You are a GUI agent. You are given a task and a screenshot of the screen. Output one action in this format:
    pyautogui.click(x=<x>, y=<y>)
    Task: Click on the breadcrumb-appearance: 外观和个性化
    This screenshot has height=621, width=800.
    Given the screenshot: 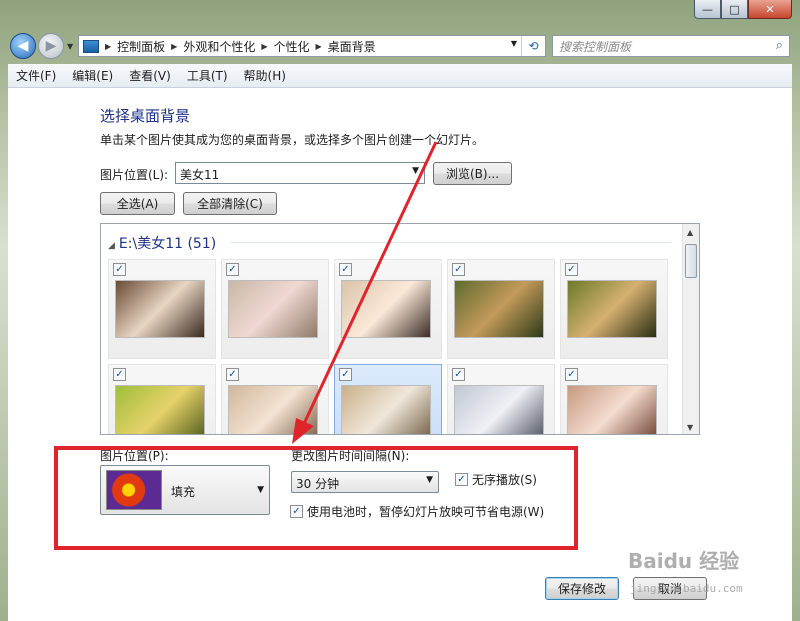 What is the action you would take?
    pyautogui.click(x=219, y=46)
    